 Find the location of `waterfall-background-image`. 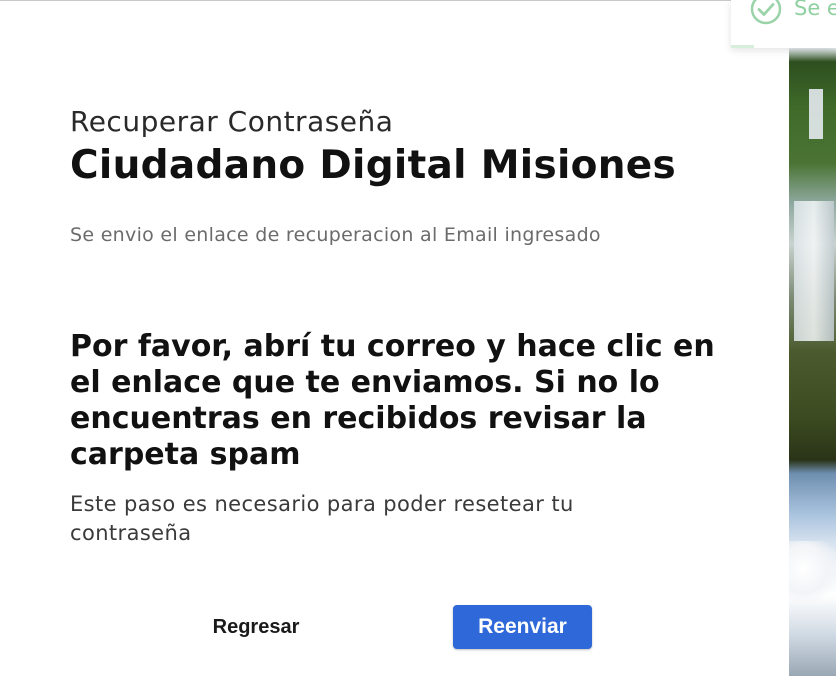

waterfall-background-image is located at coordinates (812, 338).